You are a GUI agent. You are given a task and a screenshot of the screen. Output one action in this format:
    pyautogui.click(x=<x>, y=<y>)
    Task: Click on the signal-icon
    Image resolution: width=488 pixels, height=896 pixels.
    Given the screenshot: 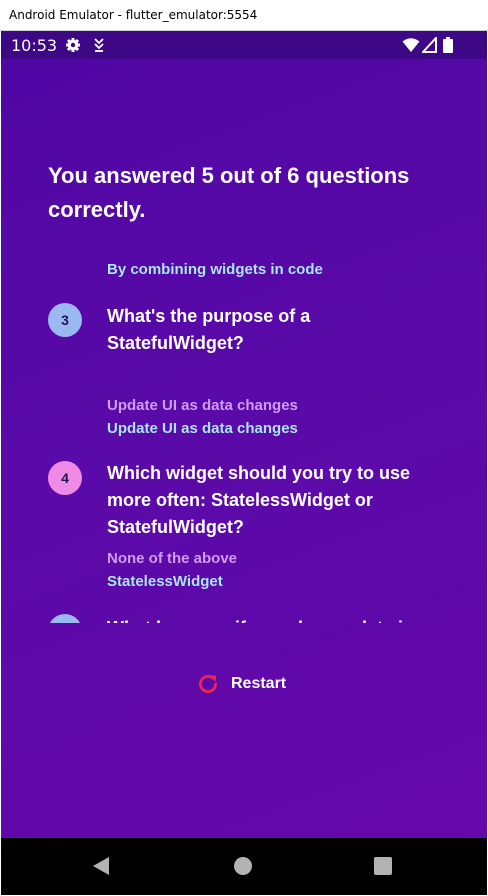 What is the action you would take?
    pyautogui.click(x=429, y=45)
    